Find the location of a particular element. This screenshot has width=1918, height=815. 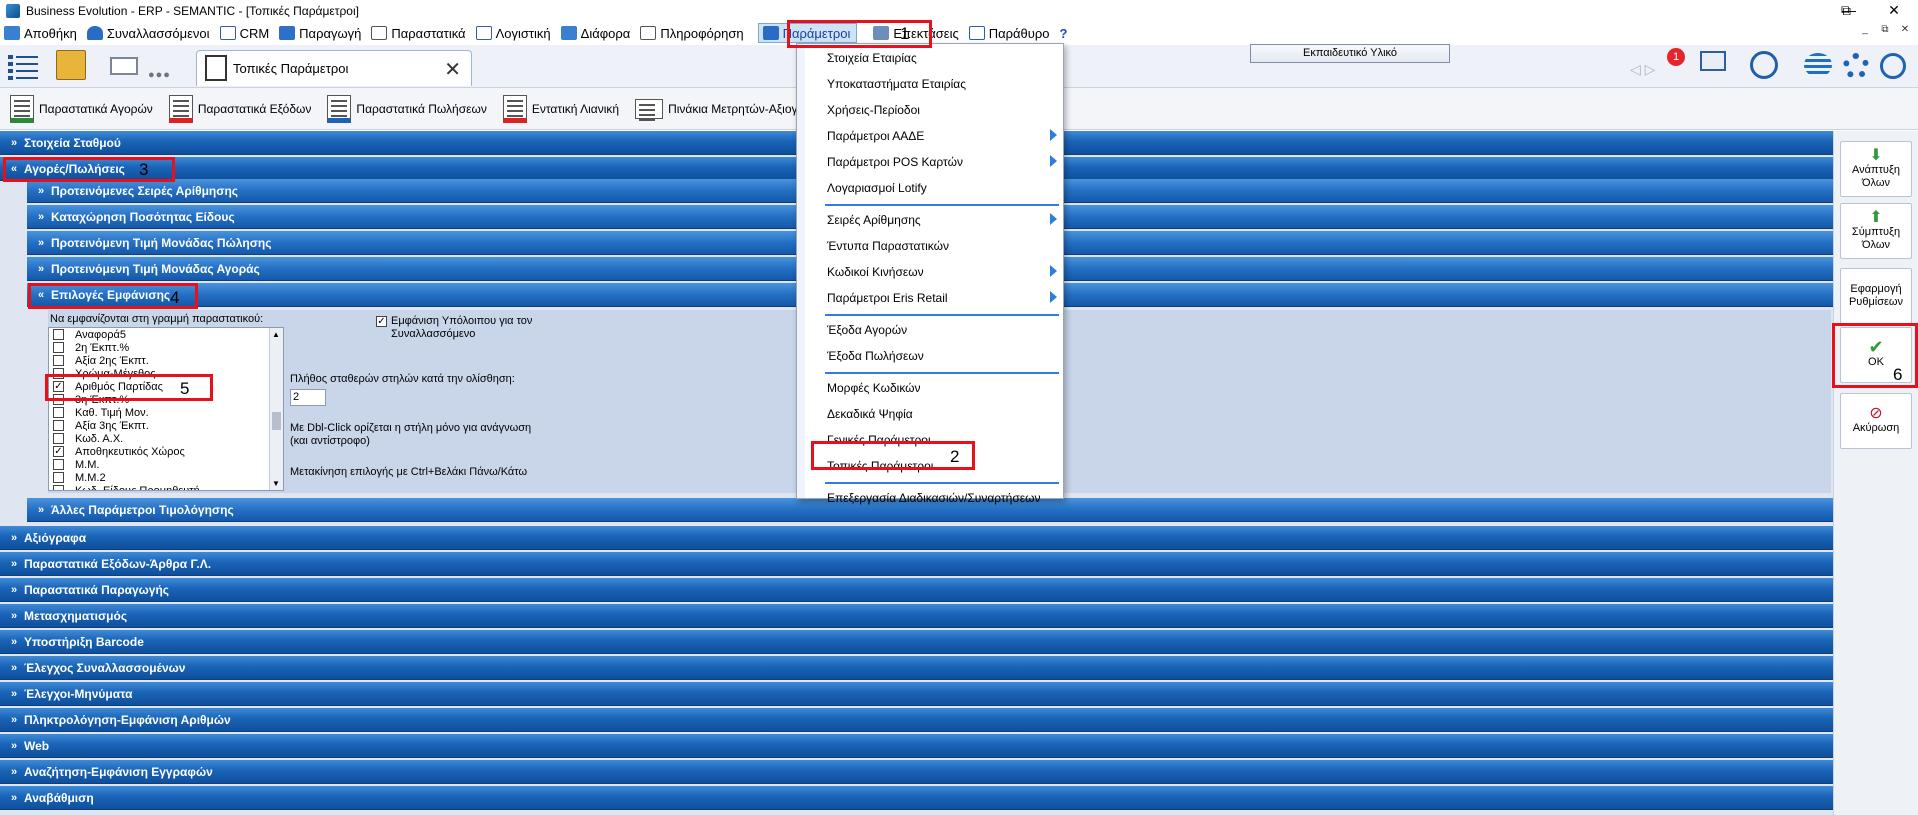

list-menu-icon is located at coordinates (23, 66).